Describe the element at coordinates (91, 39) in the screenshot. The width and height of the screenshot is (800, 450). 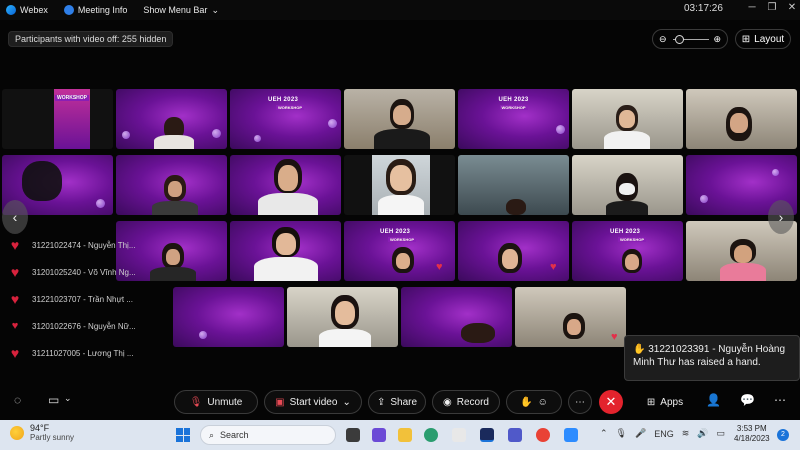
I see `hidden-participants-label: Participants with video off: 255 hidden` at that location.